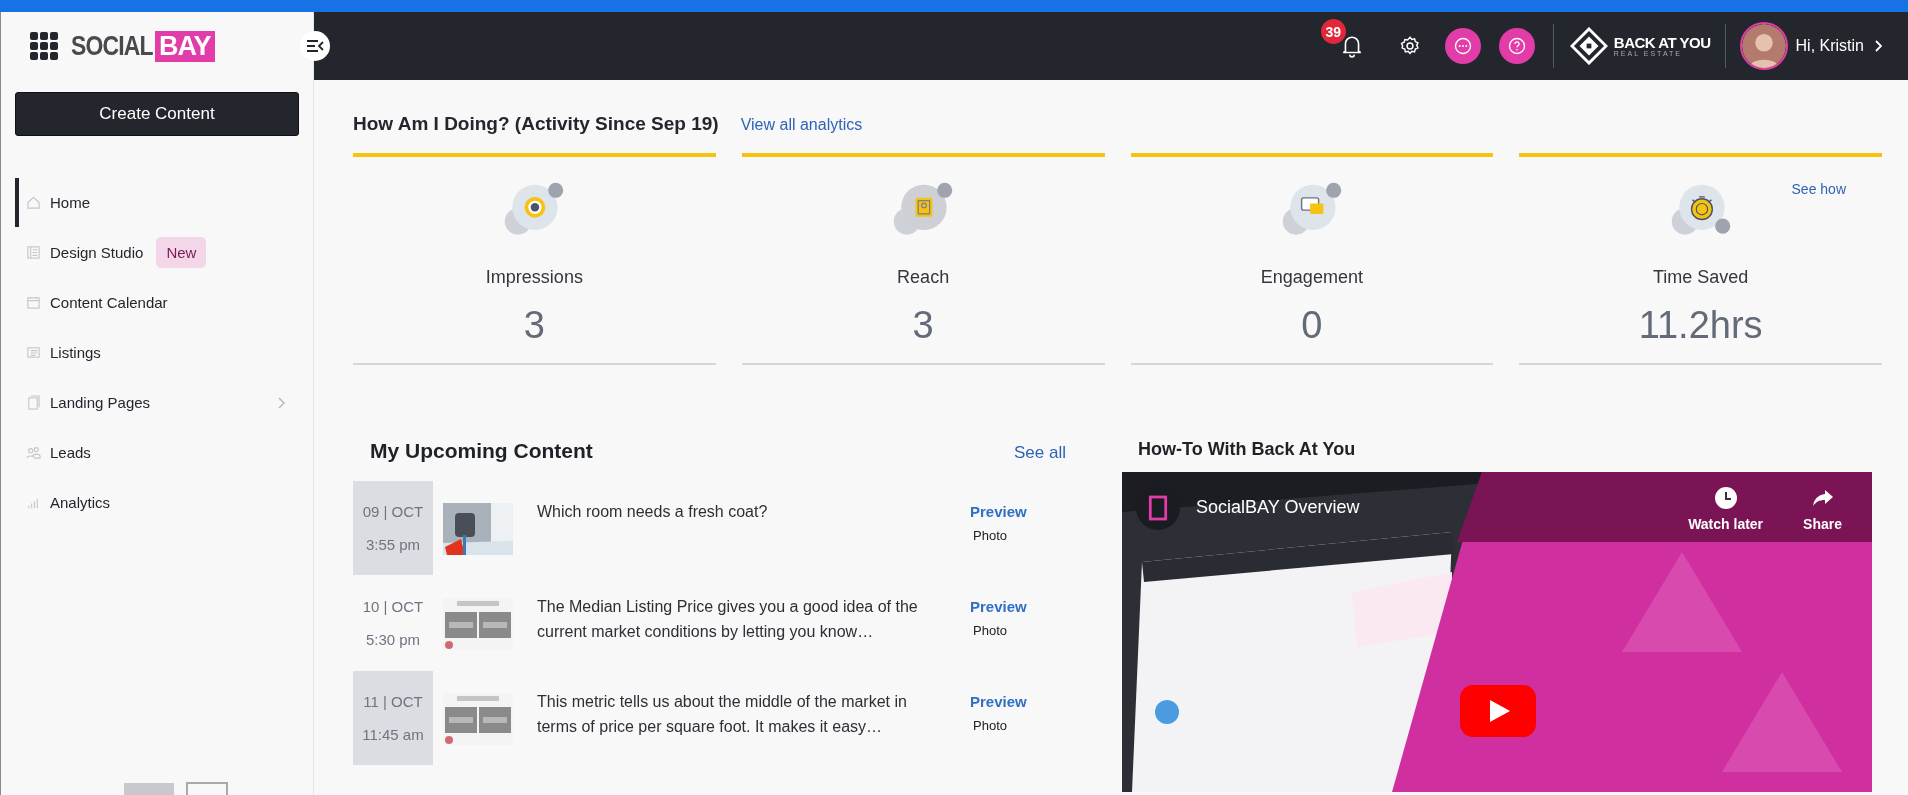  What do you see at coordinates (1878, 46) in the screenshot?
I see `chevron-icon` at bounding box center [1878, 46].